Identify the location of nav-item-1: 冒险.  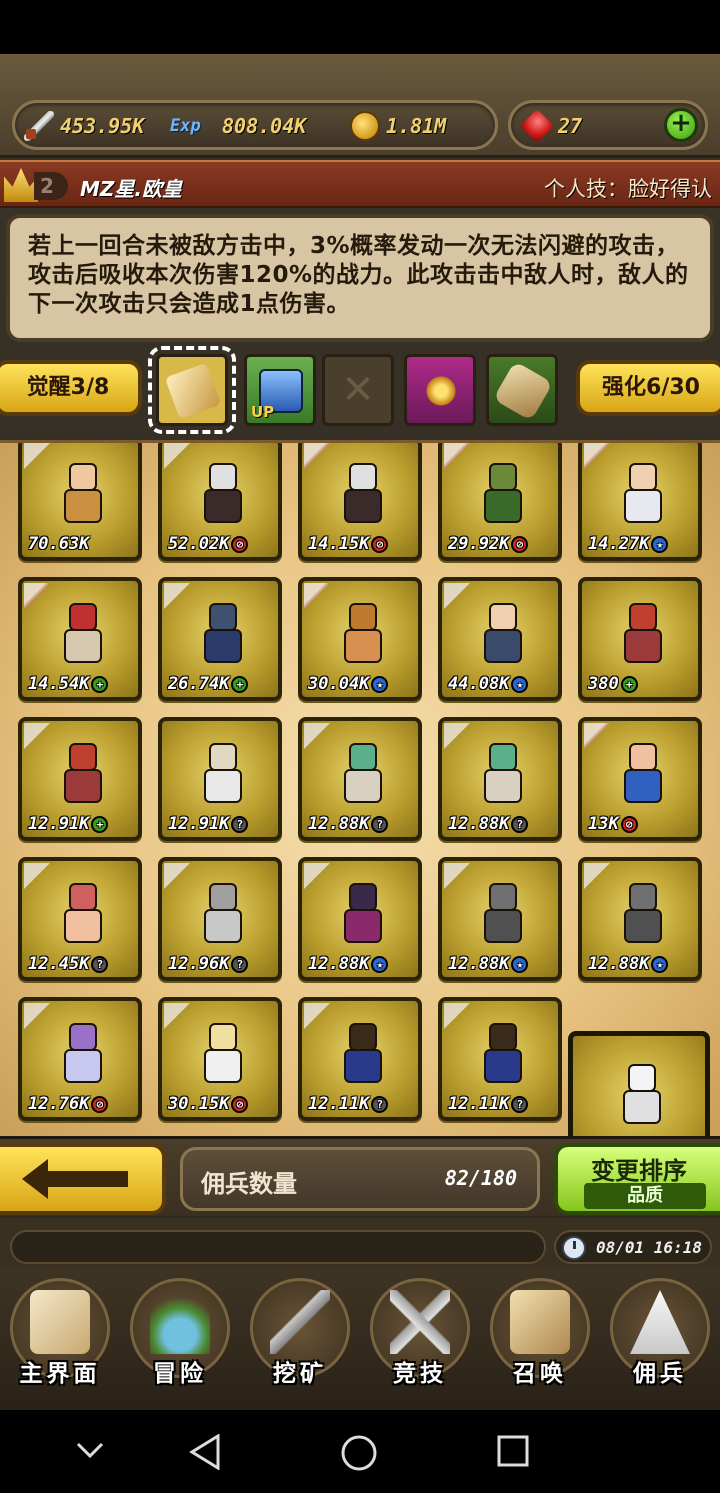
(180, 1333).